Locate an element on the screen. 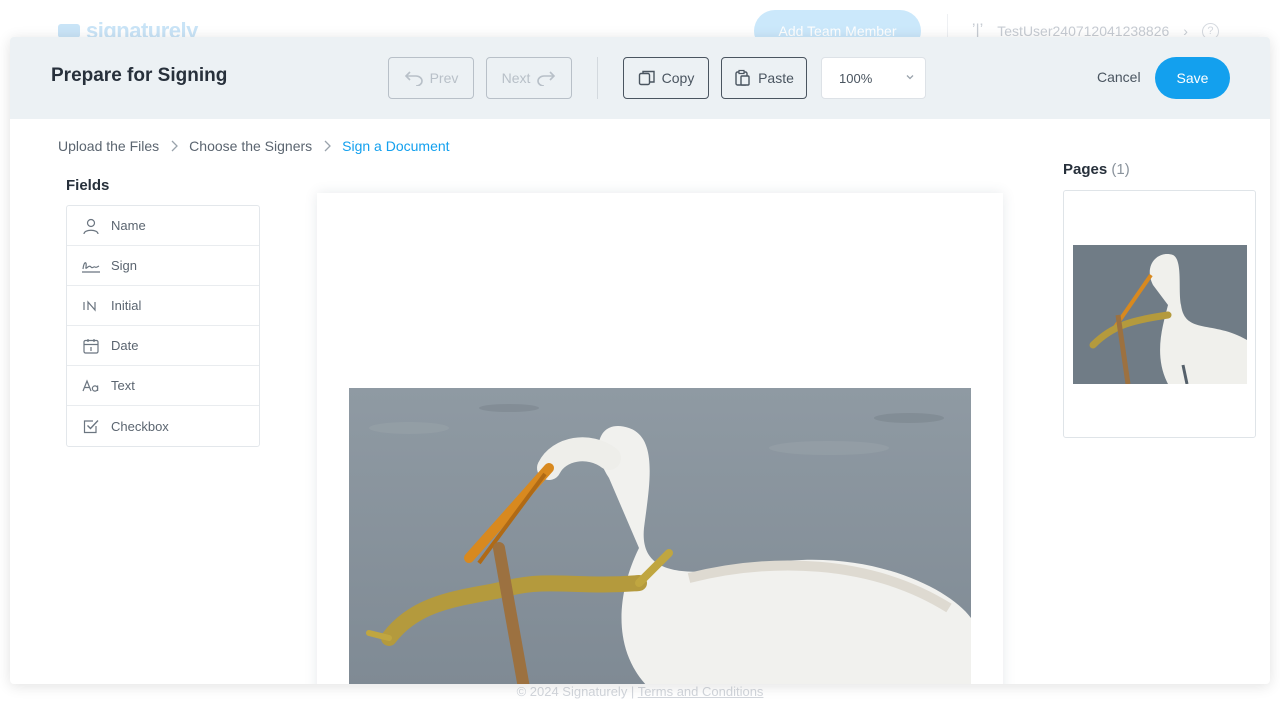 This screenshot has height=720, width=1280. field-label: Text is located at coordinates (123, 385).